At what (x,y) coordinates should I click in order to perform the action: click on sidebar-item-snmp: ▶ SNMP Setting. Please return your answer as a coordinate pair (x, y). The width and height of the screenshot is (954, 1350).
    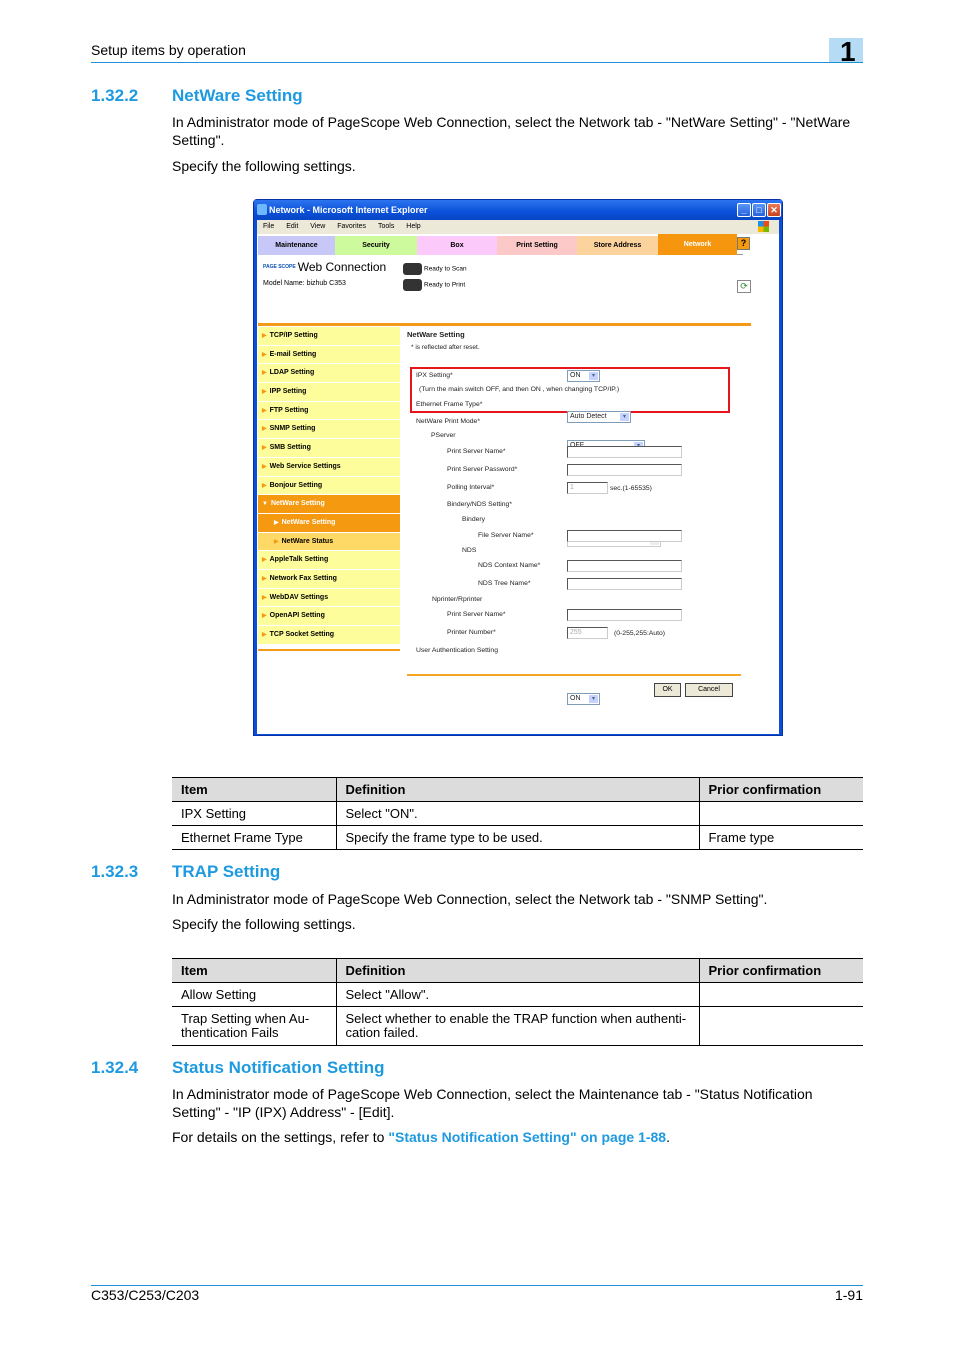
    Looking at the image, I should click on (329, 430).